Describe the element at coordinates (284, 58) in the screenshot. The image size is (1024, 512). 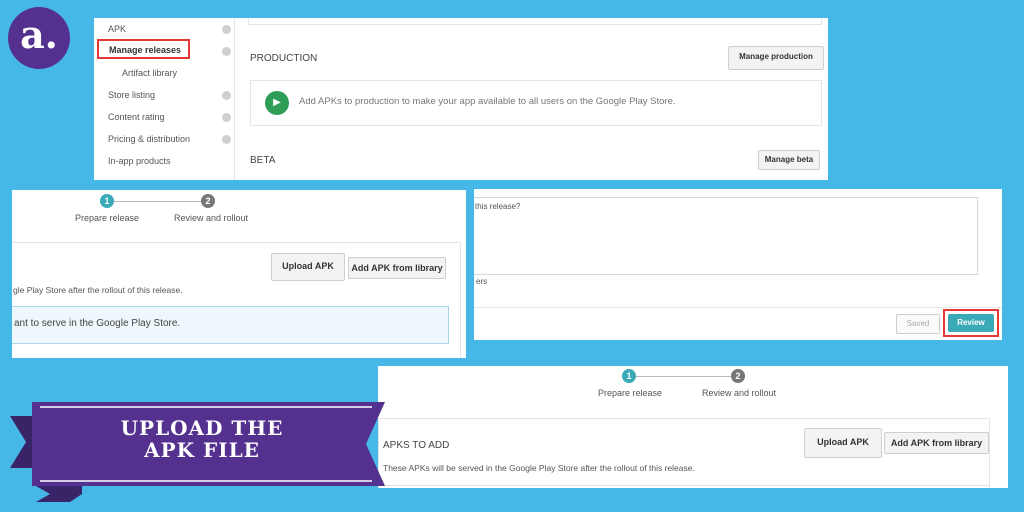
I see `production-heading: PRODUCTION` at that location.